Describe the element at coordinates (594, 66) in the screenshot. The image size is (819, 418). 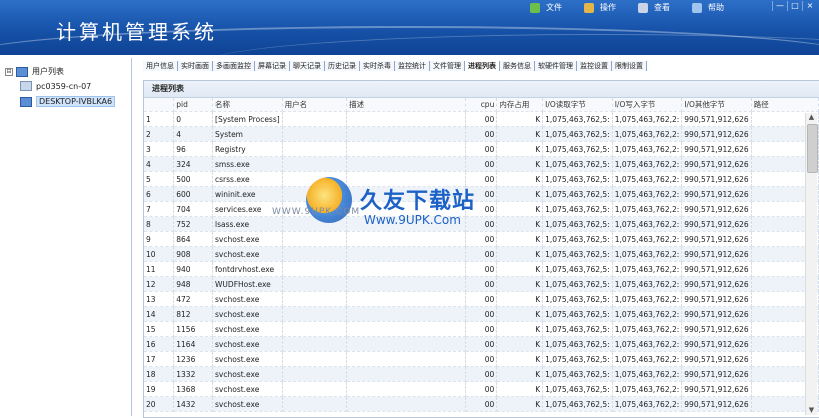
I see `tab-12: 监控设置` at that location.